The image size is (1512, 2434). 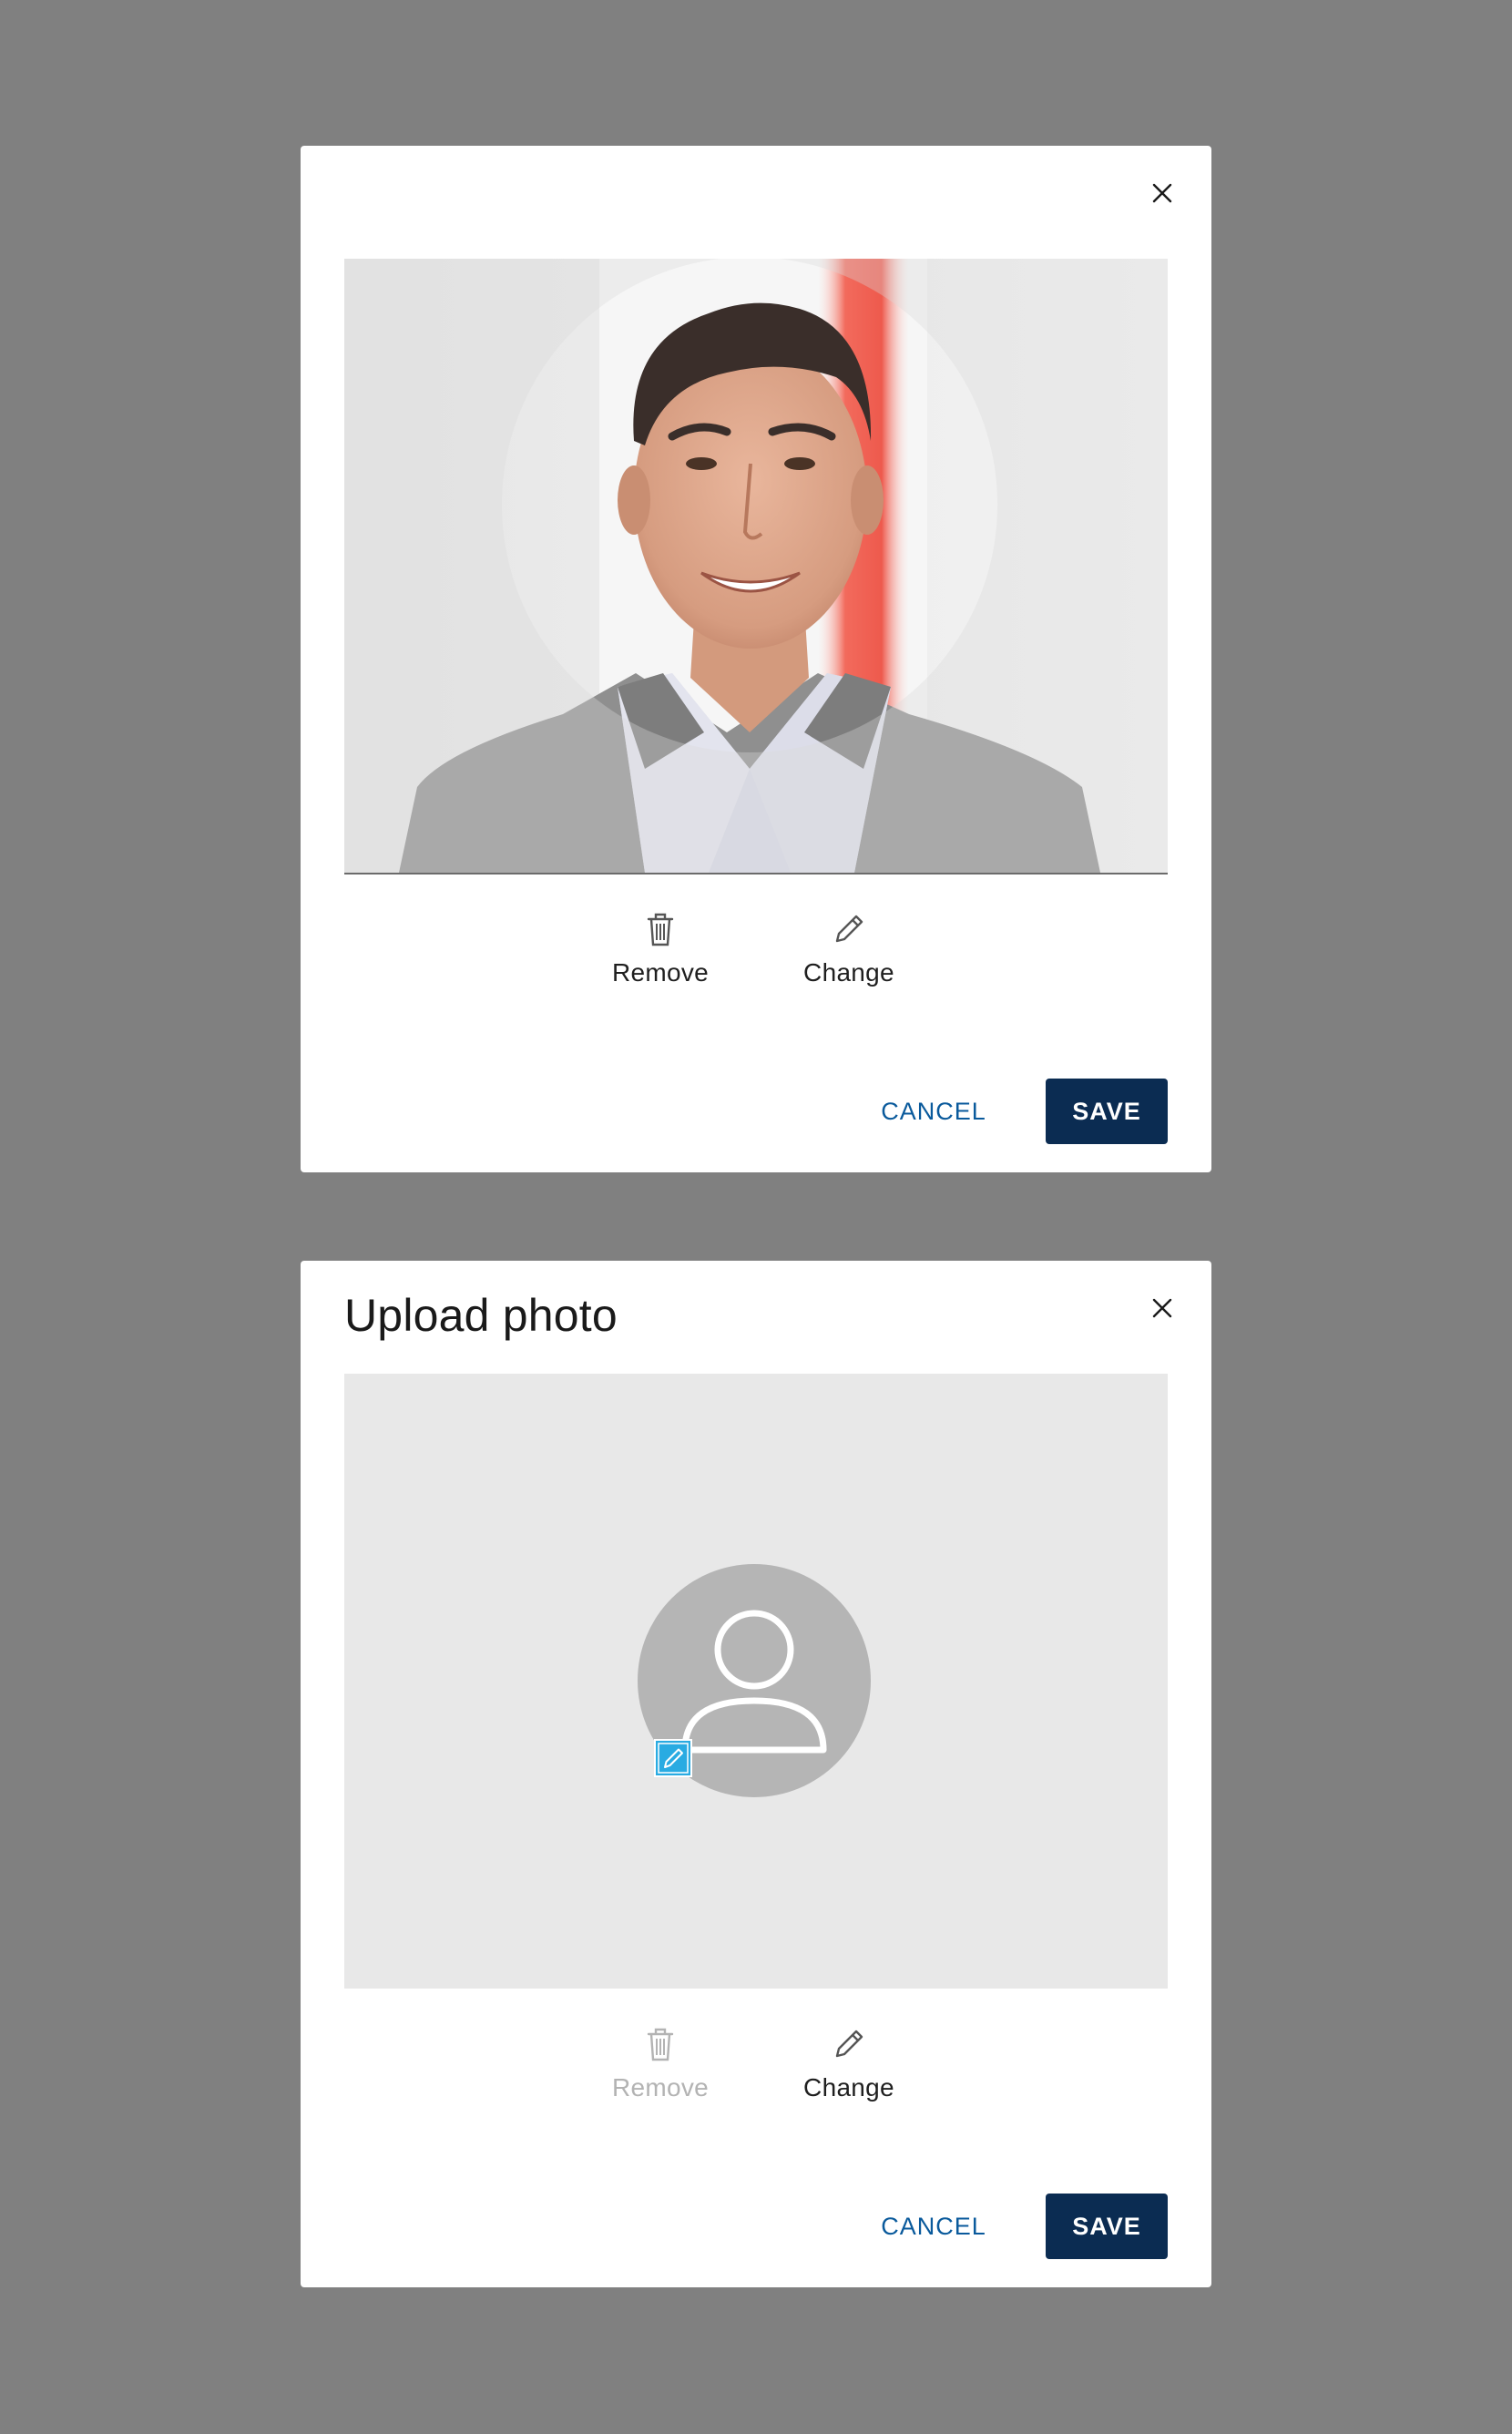 I want to click on photo-preview, so click(x=756, y=566).